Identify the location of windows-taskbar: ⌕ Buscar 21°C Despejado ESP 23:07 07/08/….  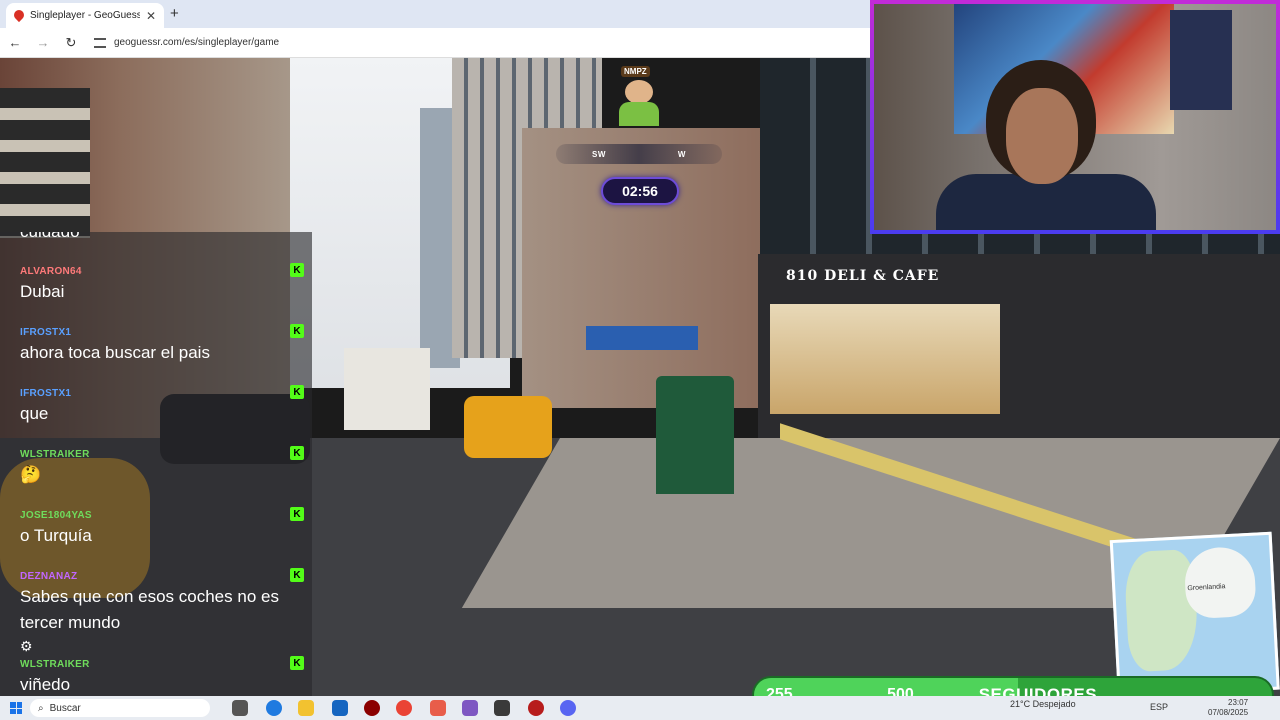
(640, 708).